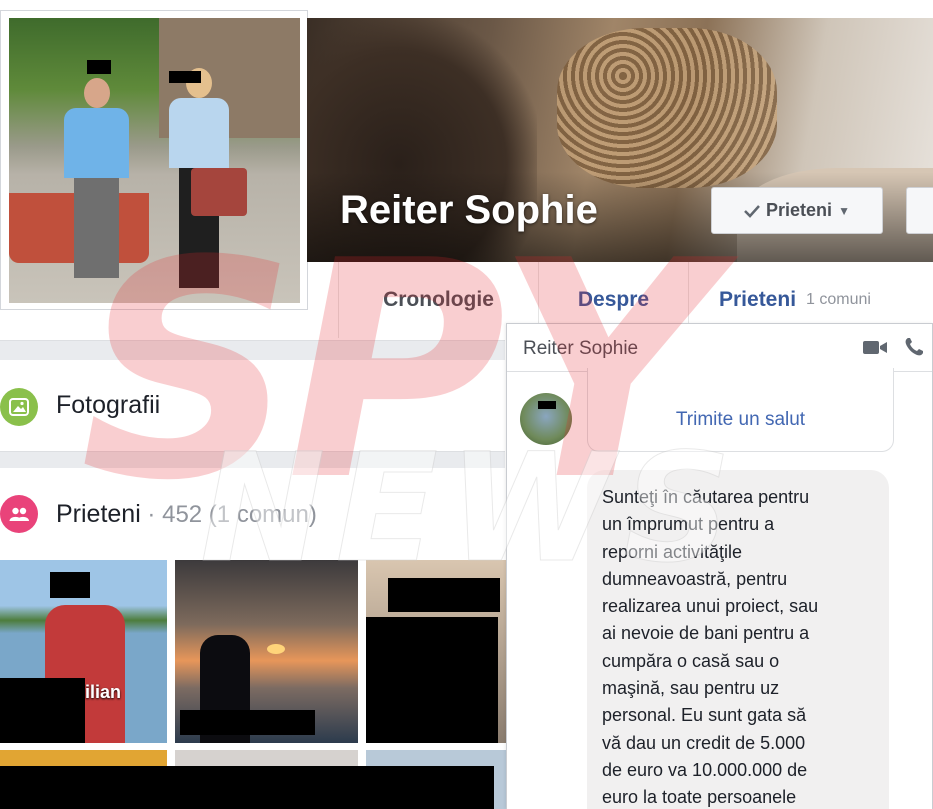  What do you see at coordinates (799, 210) in the screenshot?
I see `friends-status-label: Prieteni` at bounding box center [799, 210].